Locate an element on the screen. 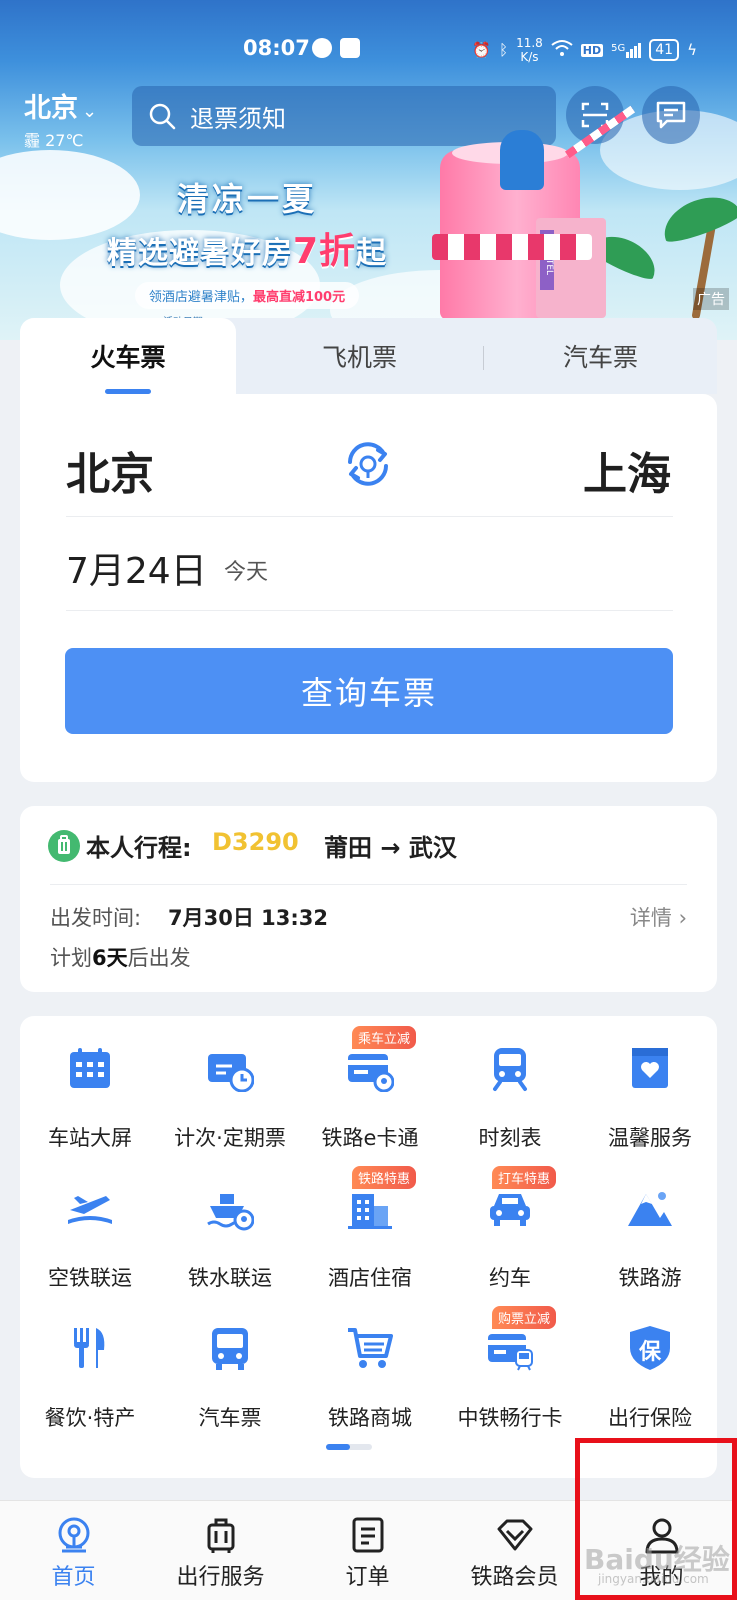 The width and height of the screenshot is (737, 1600). service-station-screen: 车站大屏 is located at coordinates (90, 1089).